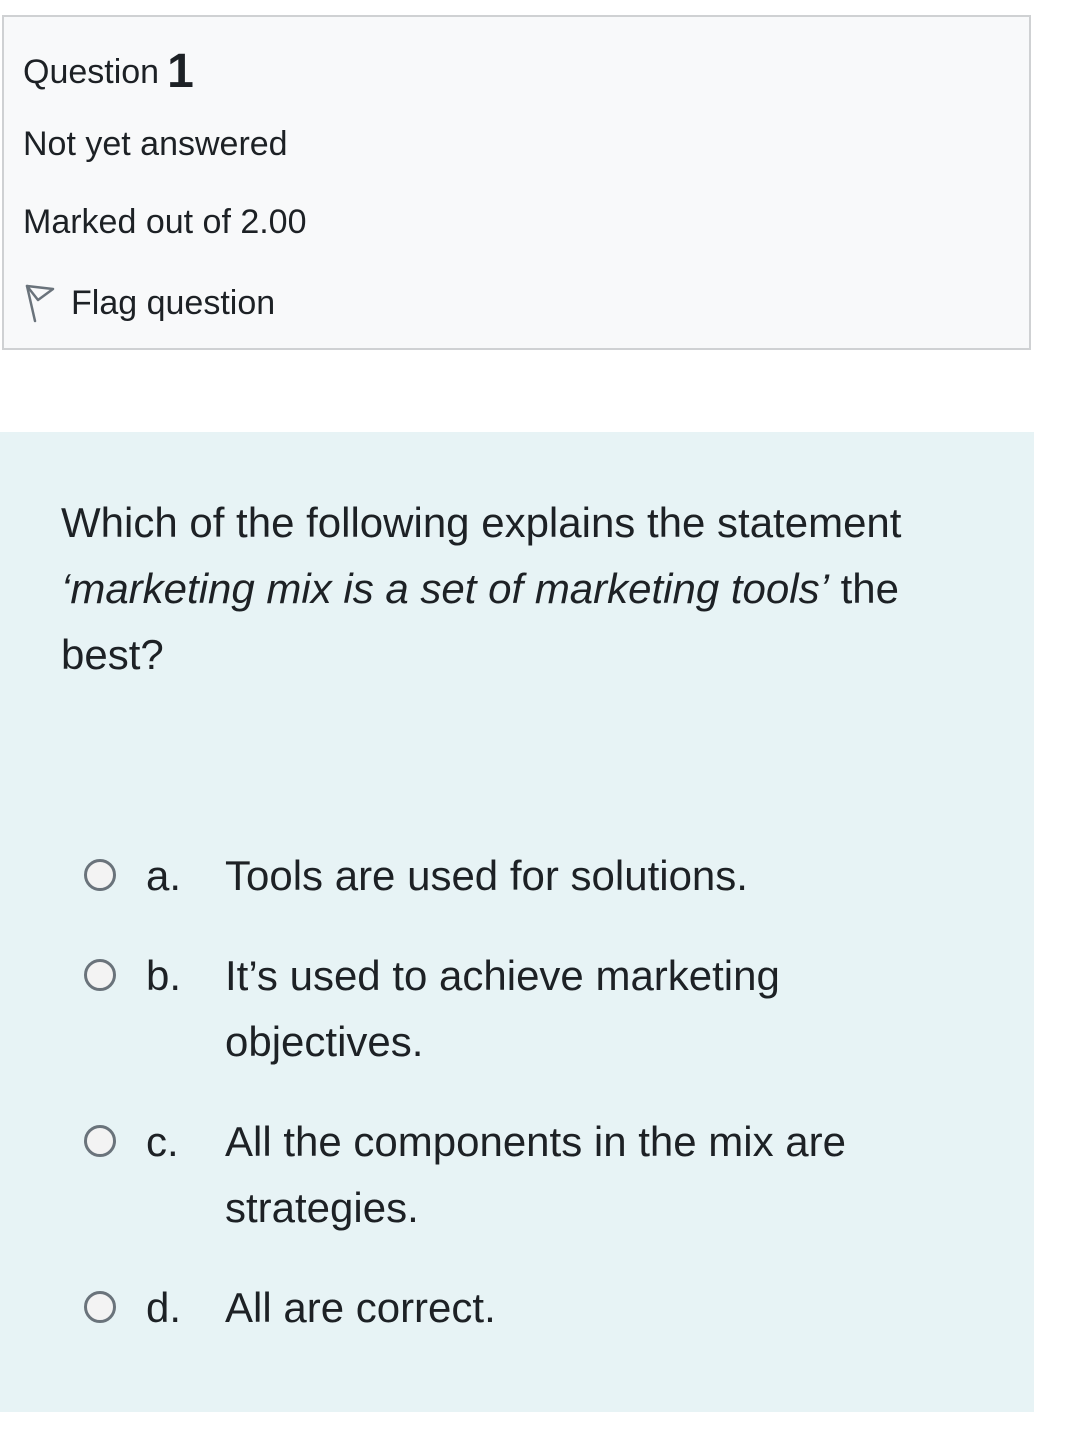  What do you see at coordinates (165, 222) in the screenshot?
I see `question-grade: Marked out of 2.00` at bounding box center [165, 222].